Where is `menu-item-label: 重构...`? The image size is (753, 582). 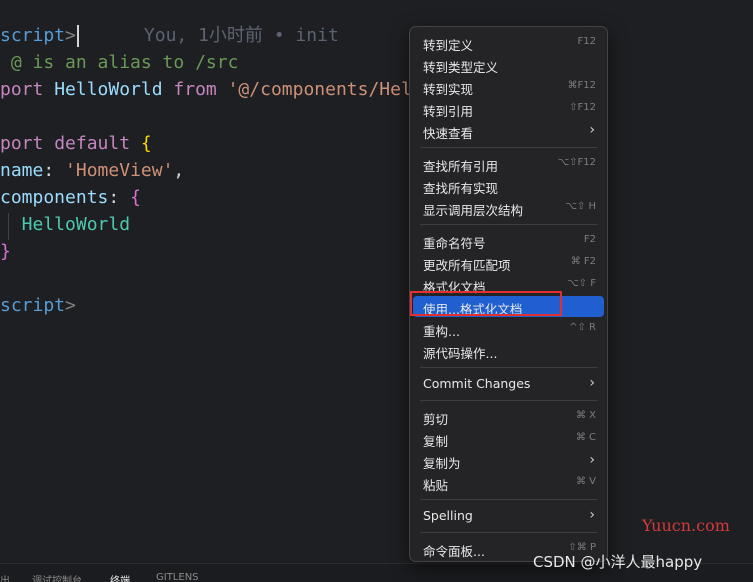 menu-item-label: 重构... is located at coordinates (441, 331).